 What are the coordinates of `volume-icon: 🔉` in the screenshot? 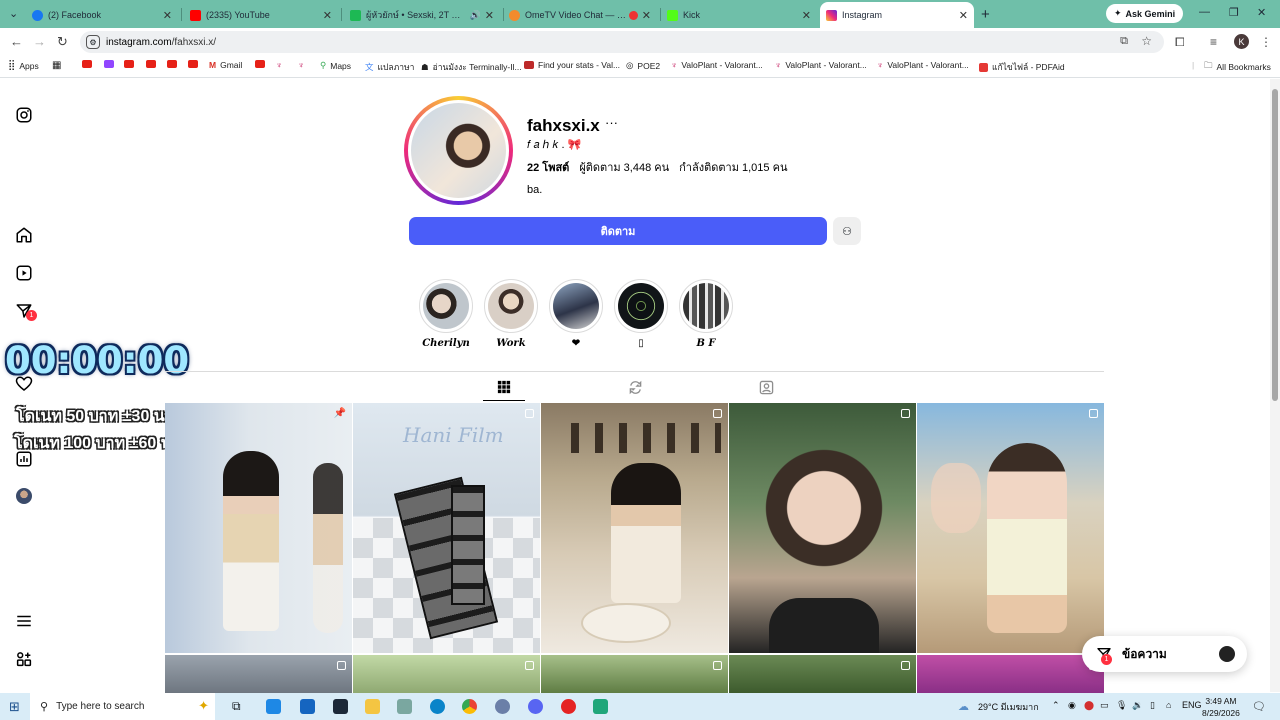 It's located at (1137, 705).